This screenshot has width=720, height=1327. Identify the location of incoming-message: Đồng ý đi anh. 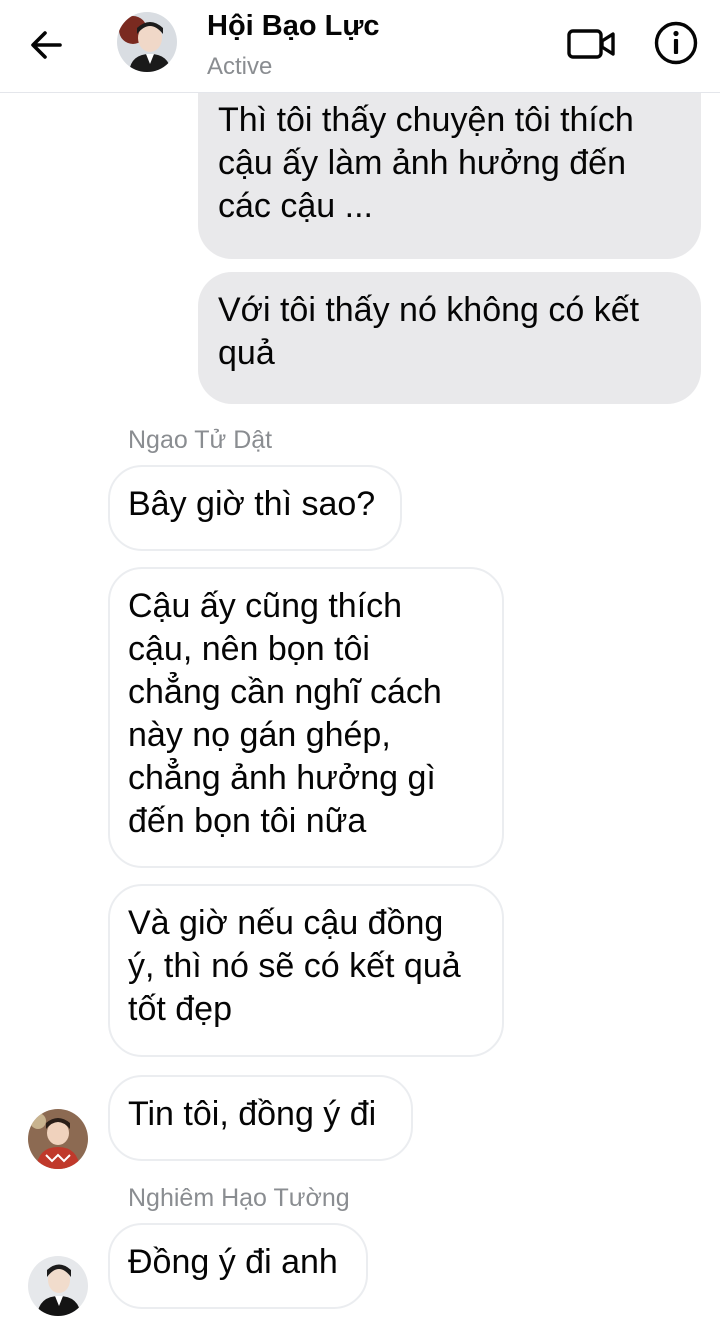
(238, 1266).